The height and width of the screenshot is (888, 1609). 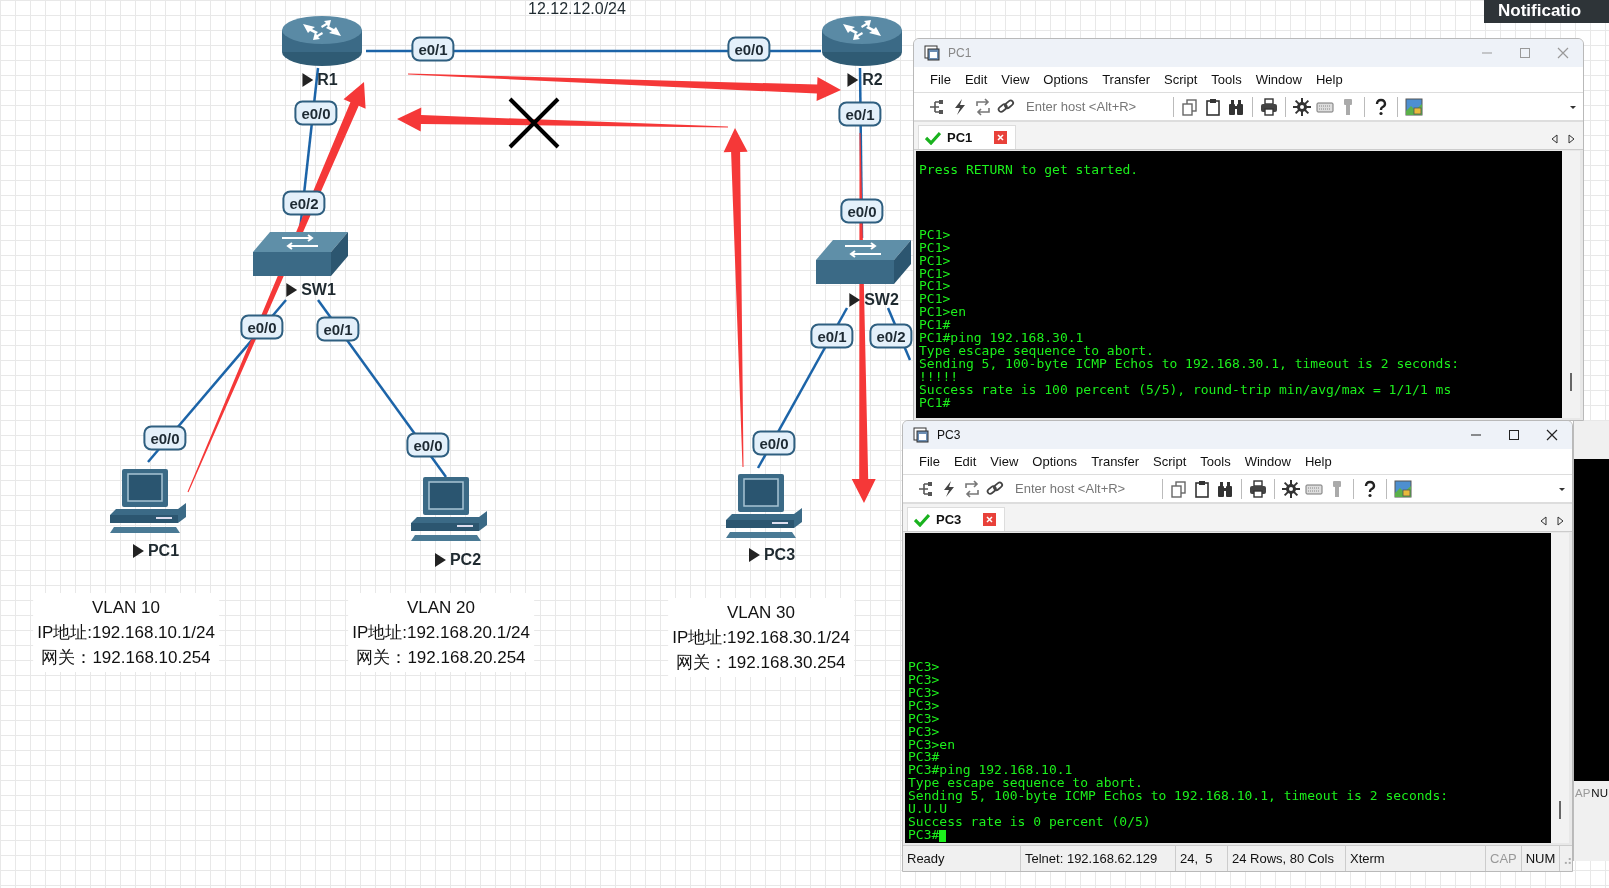 What do you see at coordinates (779, 555) in the screenshot?
I see `device-label: PC3` at bounding box center [779, 555].